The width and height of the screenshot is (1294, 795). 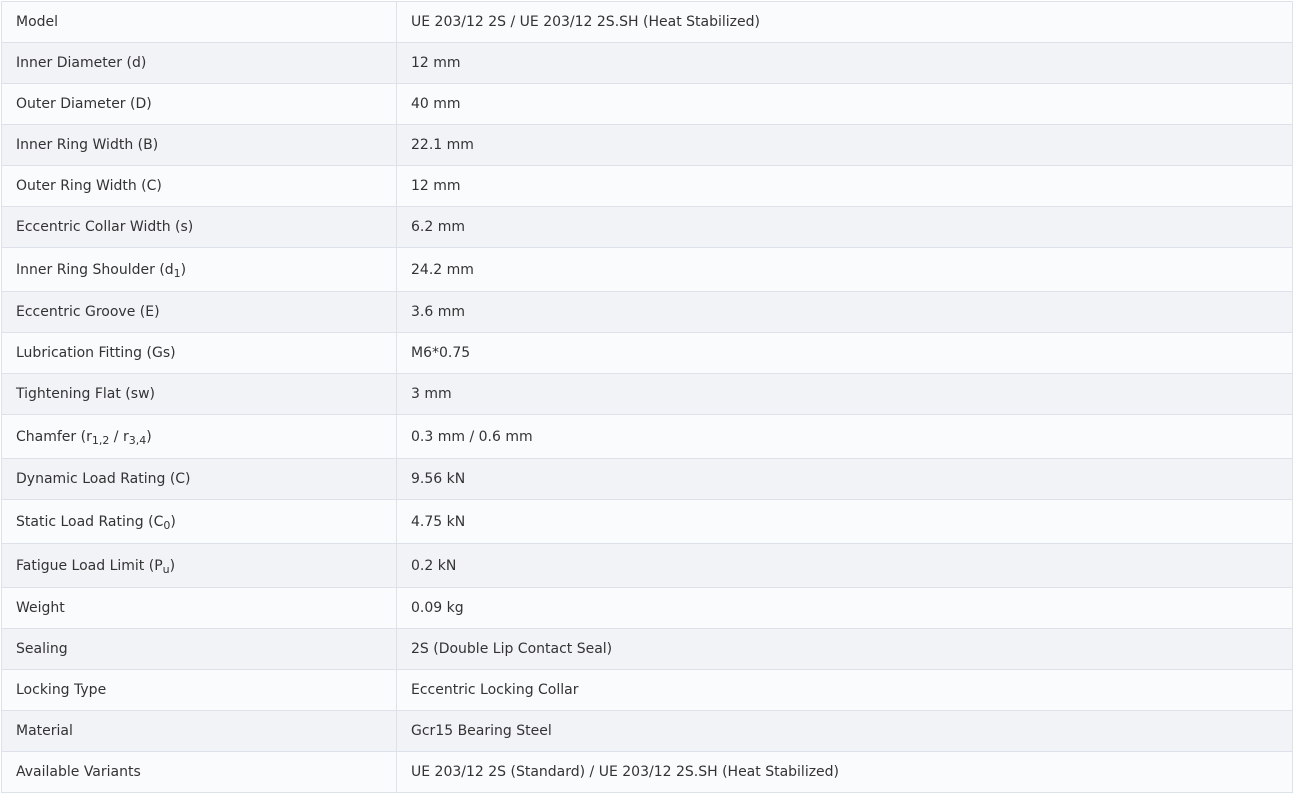 I want to click on spec-value: 40 mm, so click(x=844, y=104).